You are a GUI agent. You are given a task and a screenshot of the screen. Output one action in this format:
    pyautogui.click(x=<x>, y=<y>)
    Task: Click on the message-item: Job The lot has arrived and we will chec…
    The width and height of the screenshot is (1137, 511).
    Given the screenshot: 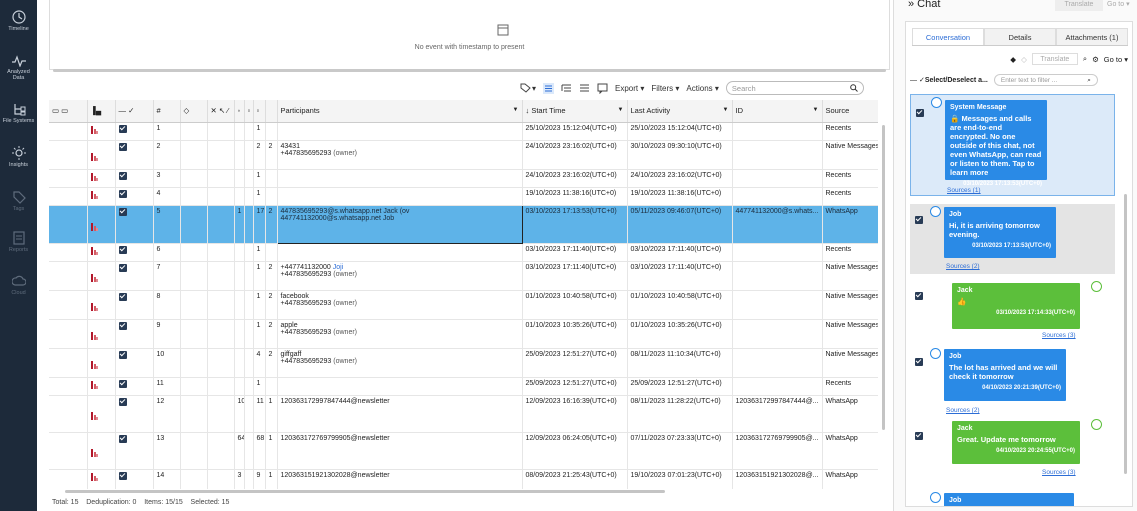 What is the action you would take?
    pyautogui.click(x=1012, y=382)
    